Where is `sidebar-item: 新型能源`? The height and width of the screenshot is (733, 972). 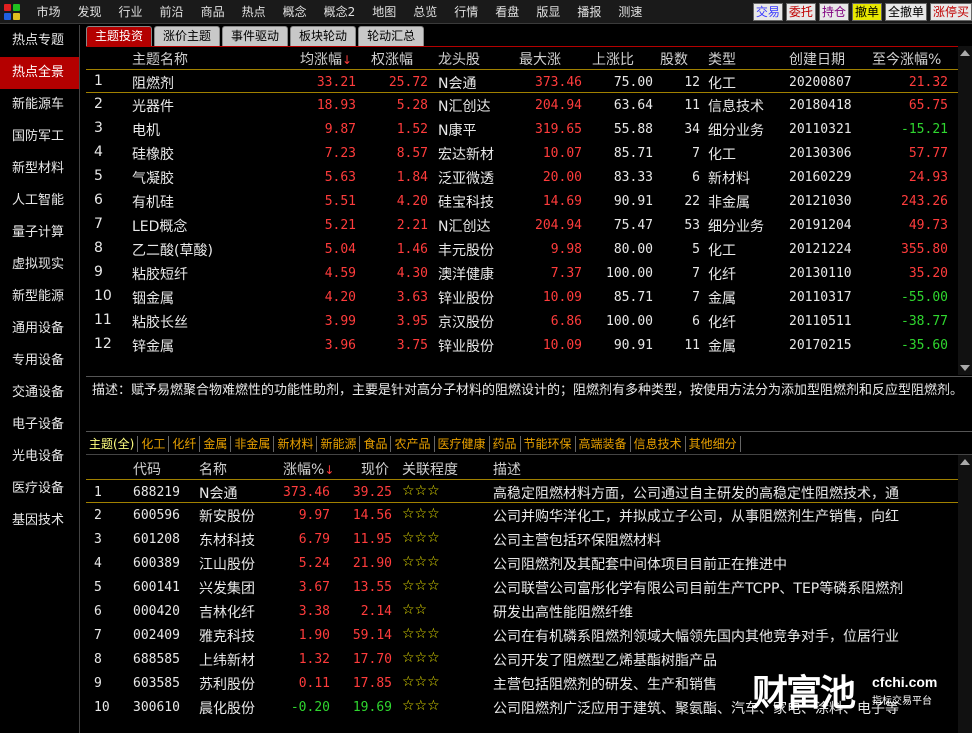
sidebar-item: 新型能源 is located at coordinates (39, 297).